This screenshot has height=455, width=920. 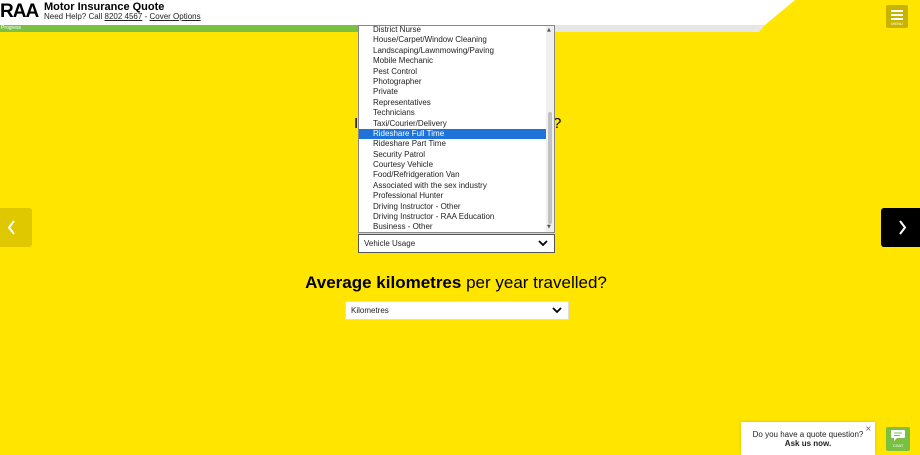 I want to click on scroll-up-icon: ▲, so click(x=549, y=30).